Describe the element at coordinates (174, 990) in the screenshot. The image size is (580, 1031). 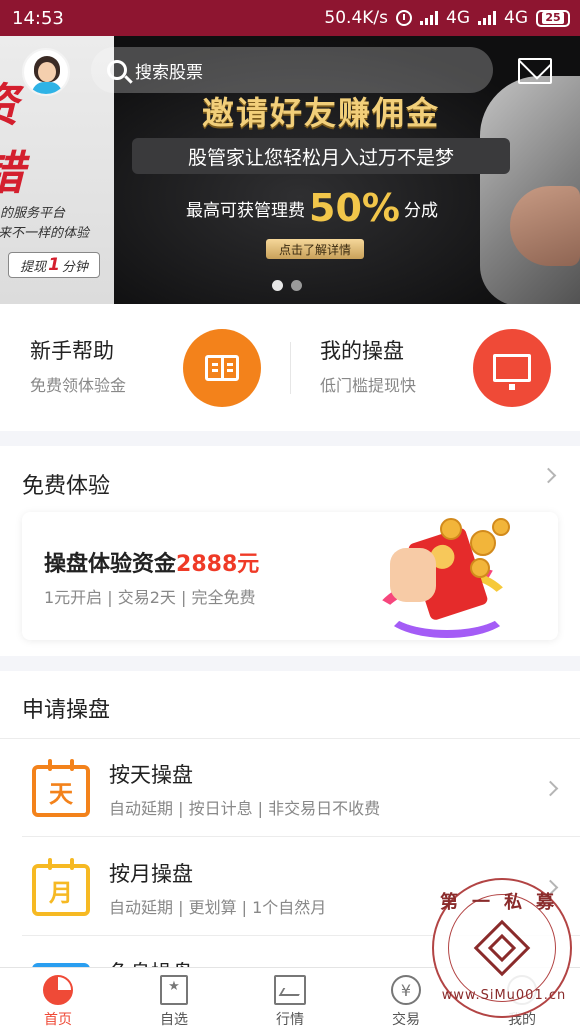
I see `bookmark-star-icon: ★` at that location.